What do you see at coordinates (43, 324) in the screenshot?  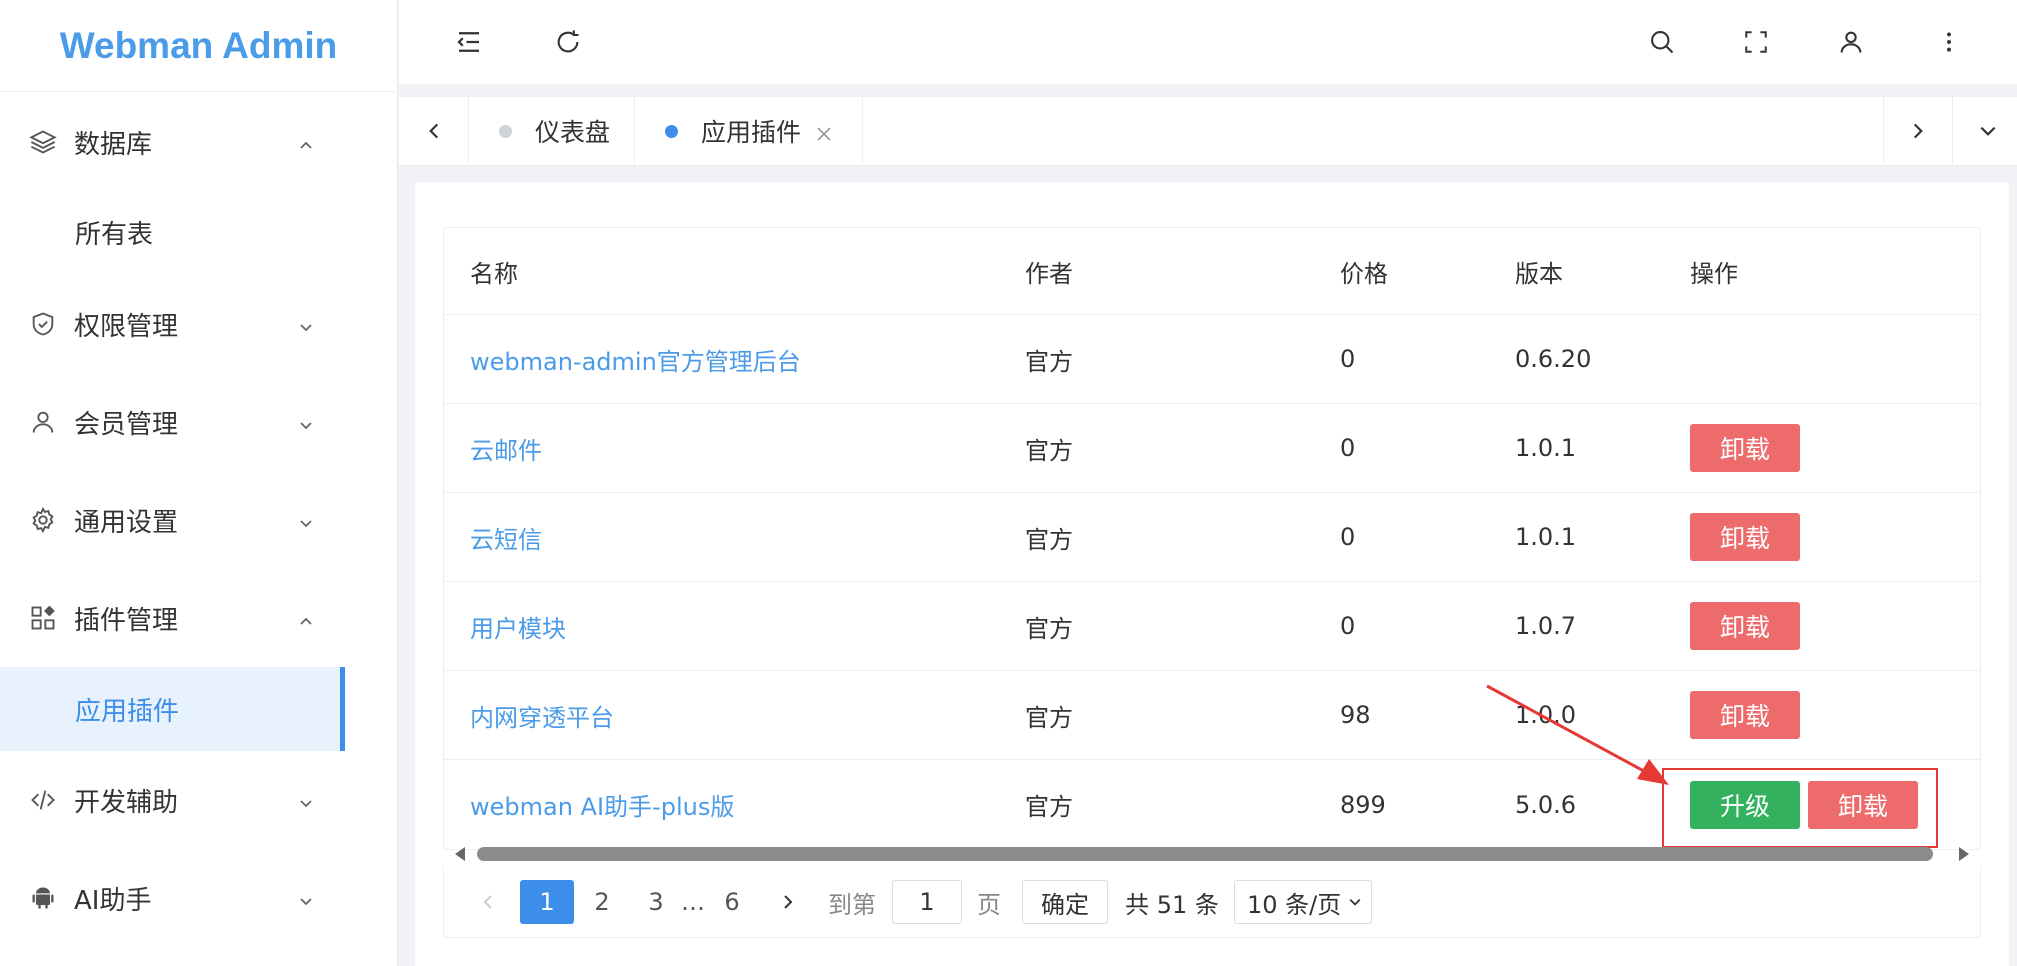 I see `shield-icon` at bounding box center [43, 324].